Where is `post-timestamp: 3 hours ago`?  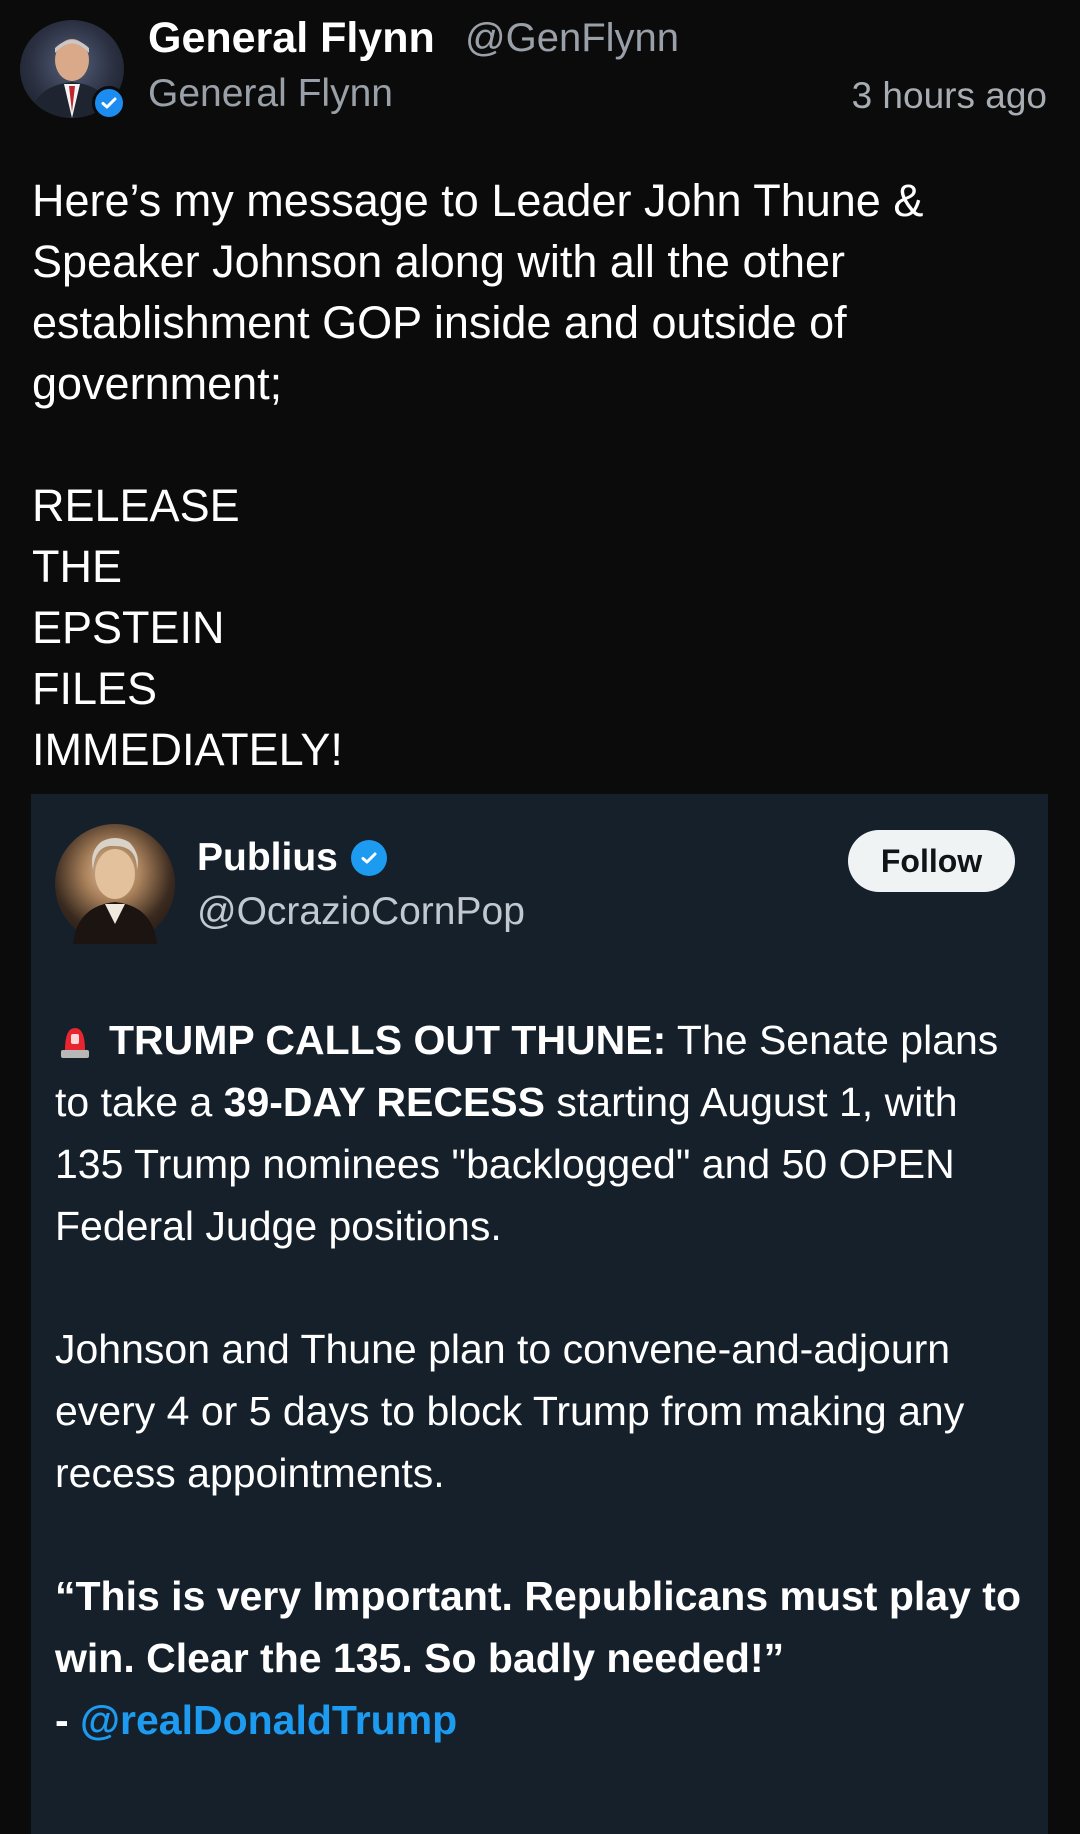 post-timestamp: 3 hours ago is located at coordinates (949, 96).